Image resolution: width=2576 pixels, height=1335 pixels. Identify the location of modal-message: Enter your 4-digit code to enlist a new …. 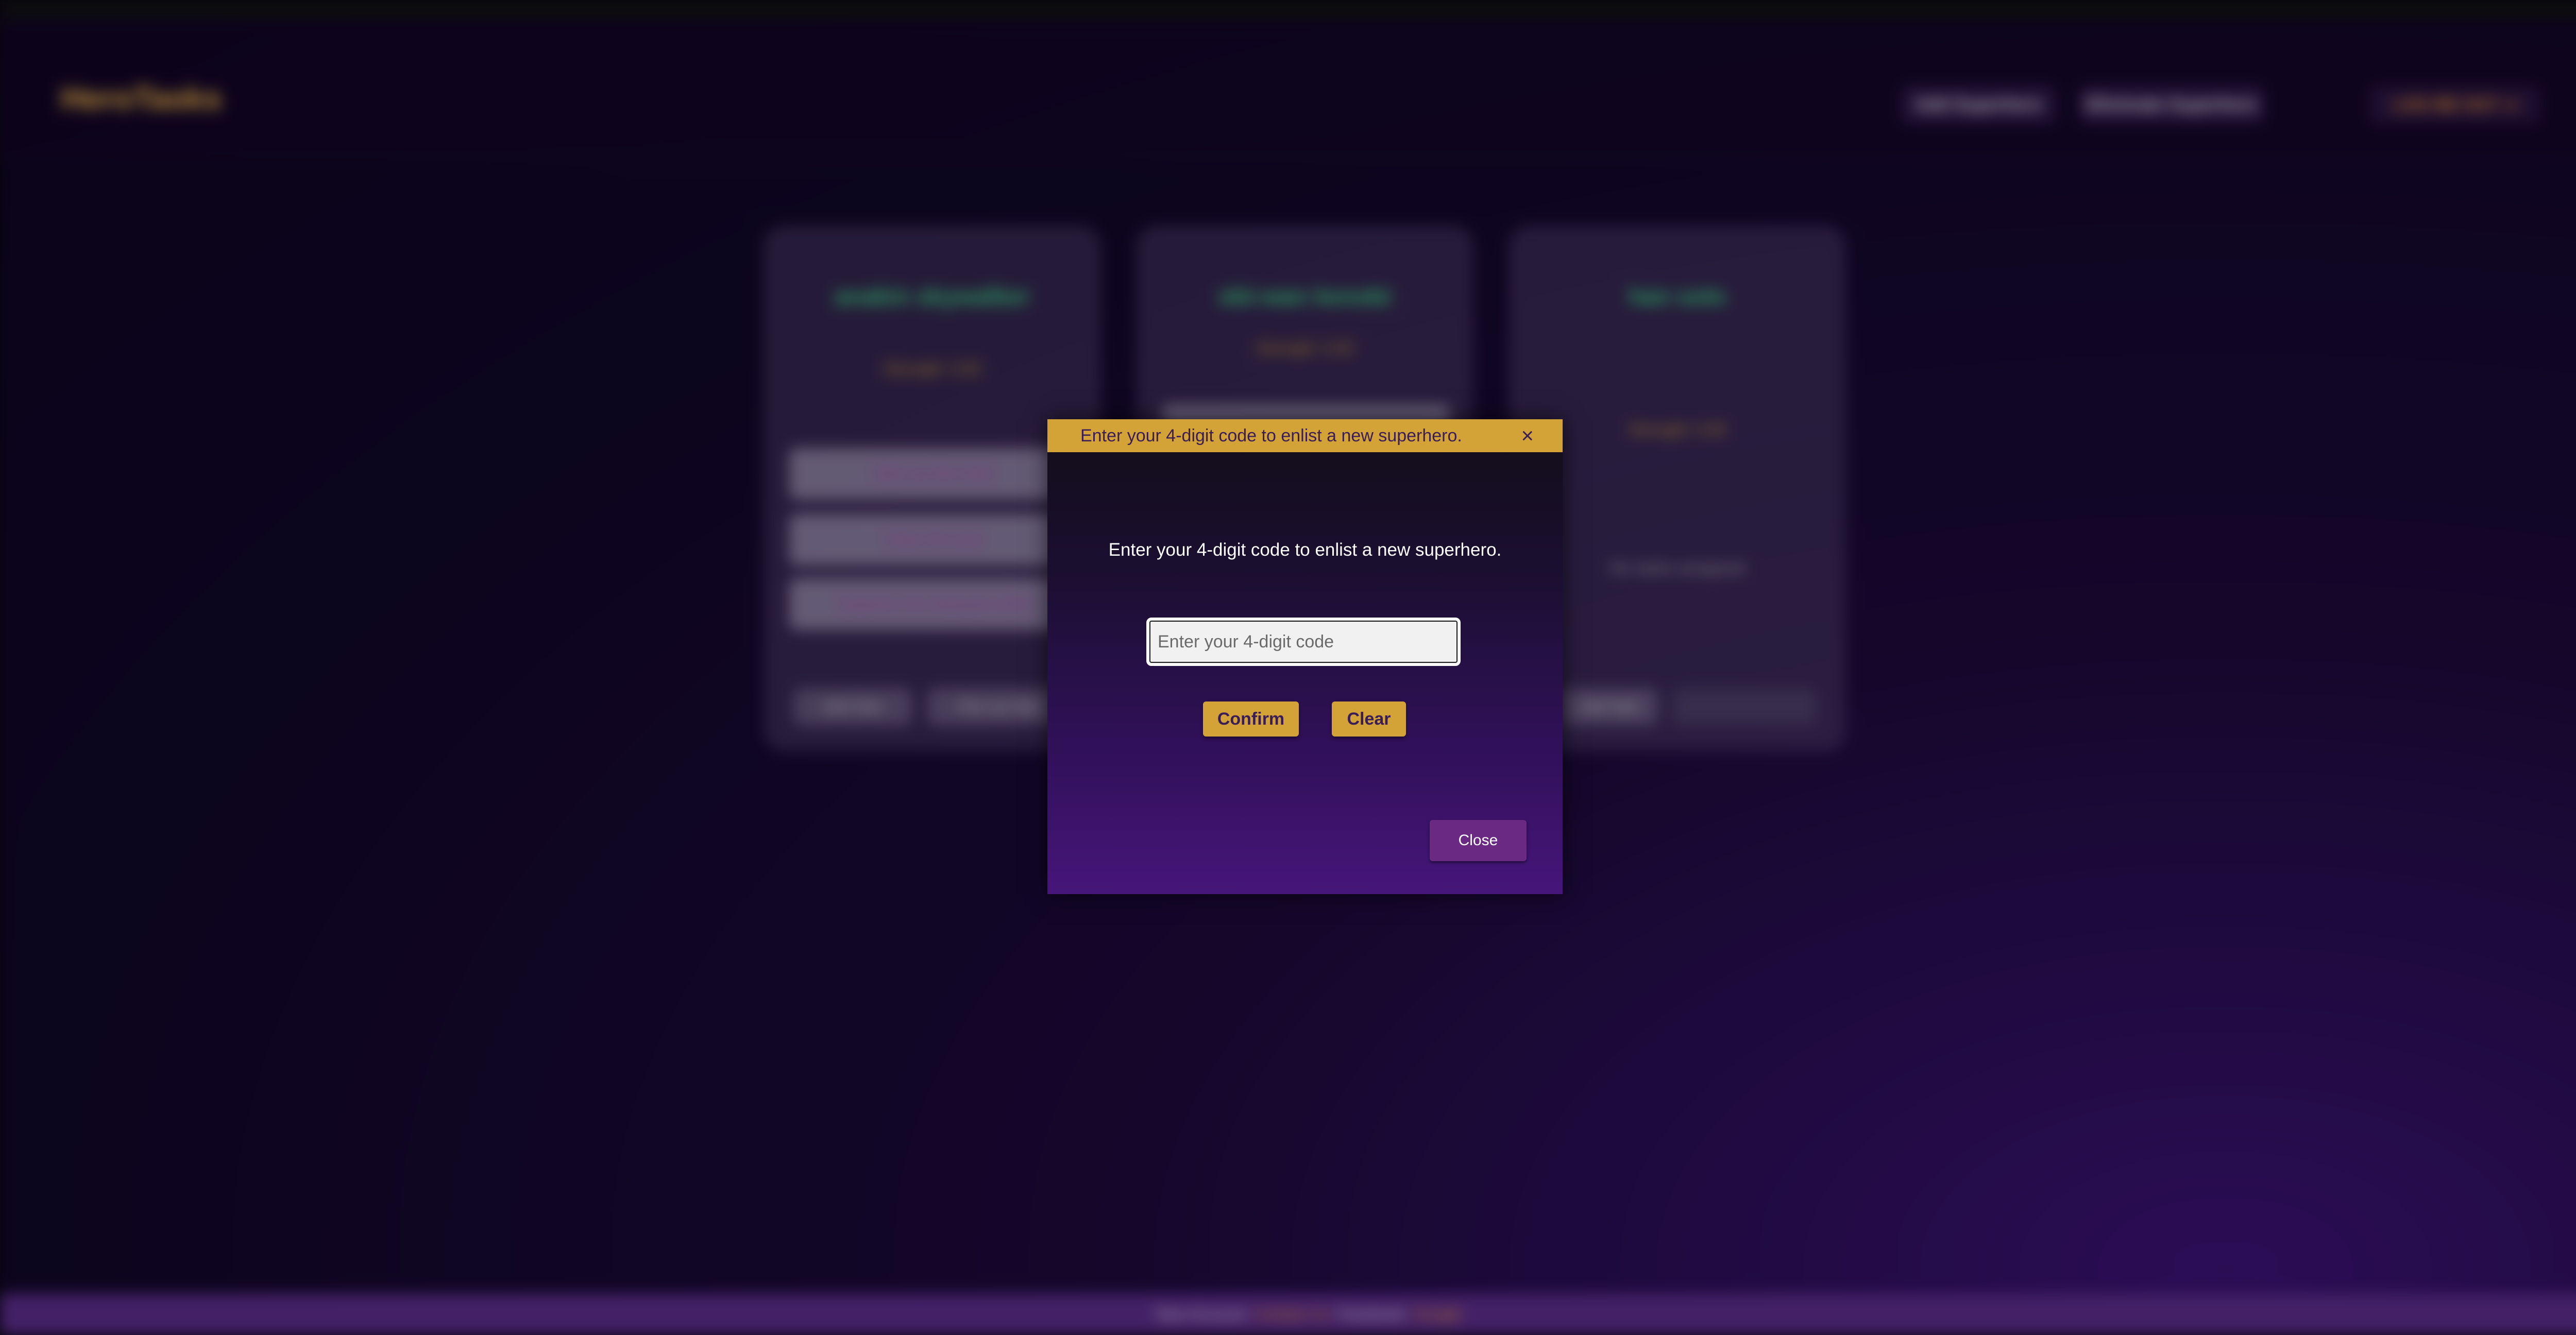
(1305, 550).